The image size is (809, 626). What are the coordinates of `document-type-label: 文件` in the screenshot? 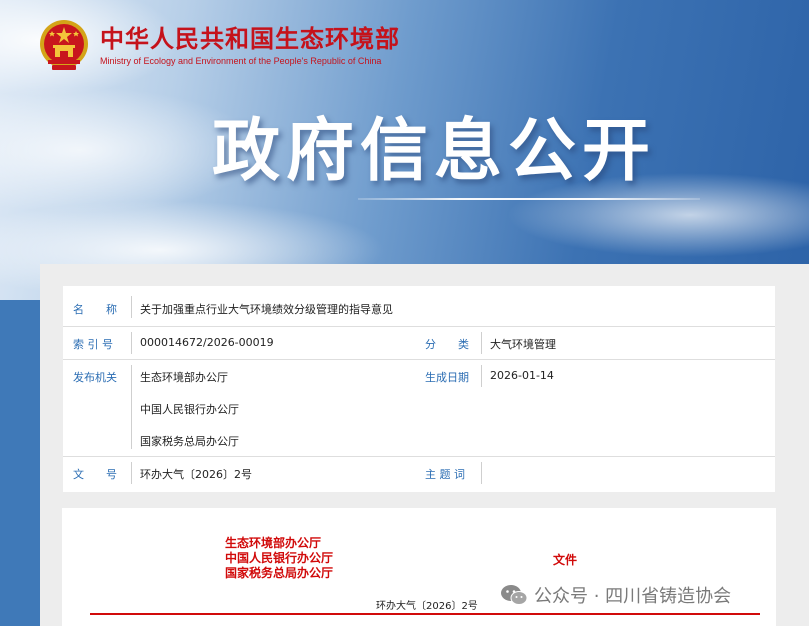 It's located at (565, 560).